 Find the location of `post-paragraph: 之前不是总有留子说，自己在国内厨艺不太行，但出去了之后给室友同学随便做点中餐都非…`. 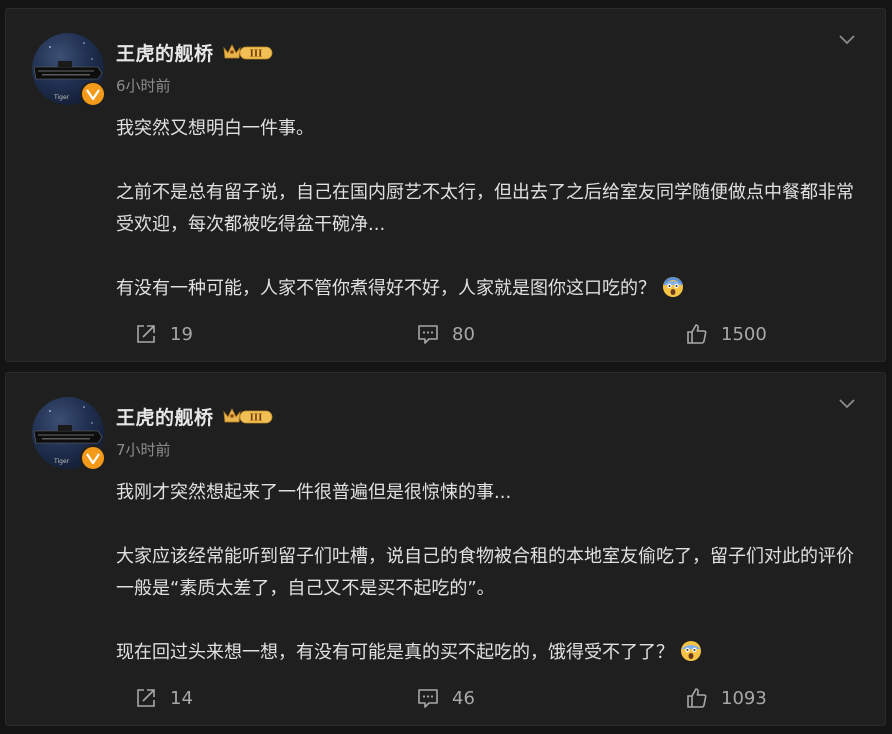

post-paragraph: 之前不是总有留子说，自己在国内厨艺不太行，但出去了之后给室友同学随便做点中餐都非… is located at coordinates (485, 208).